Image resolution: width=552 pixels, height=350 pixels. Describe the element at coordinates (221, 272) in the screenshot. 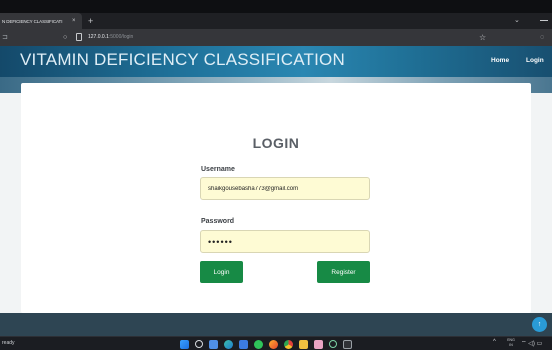

I see `login-button: Login` at that location.